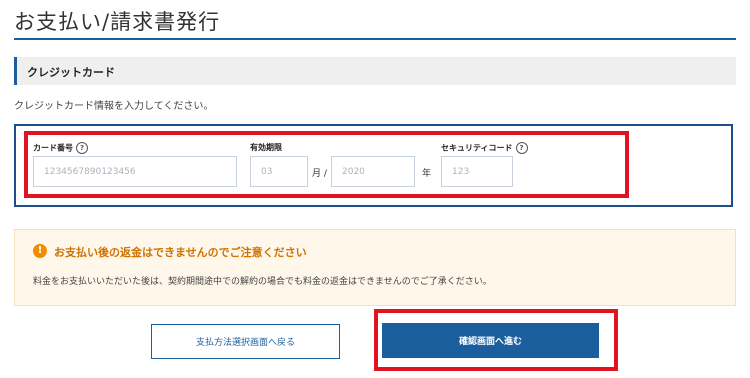 The width and height of the screenshot is (750, 378). Describe the element at coordinates (477, 148) in the screenshot. I see `security-code-label-text: セキュリティコード` at that location.